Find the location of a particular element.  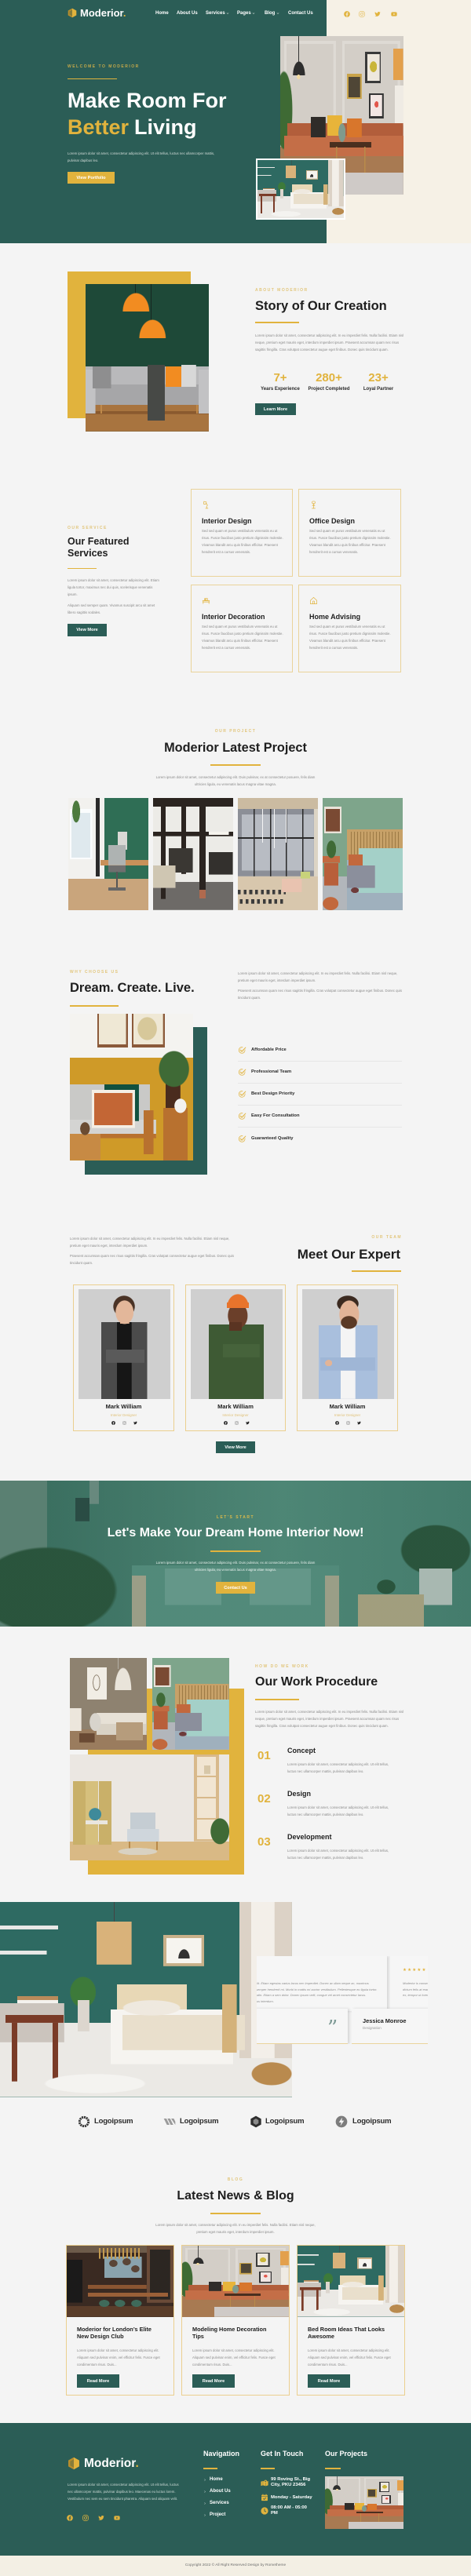

why-eyebrow: WHY CHOOSE US is located at coordinates (94, 972).